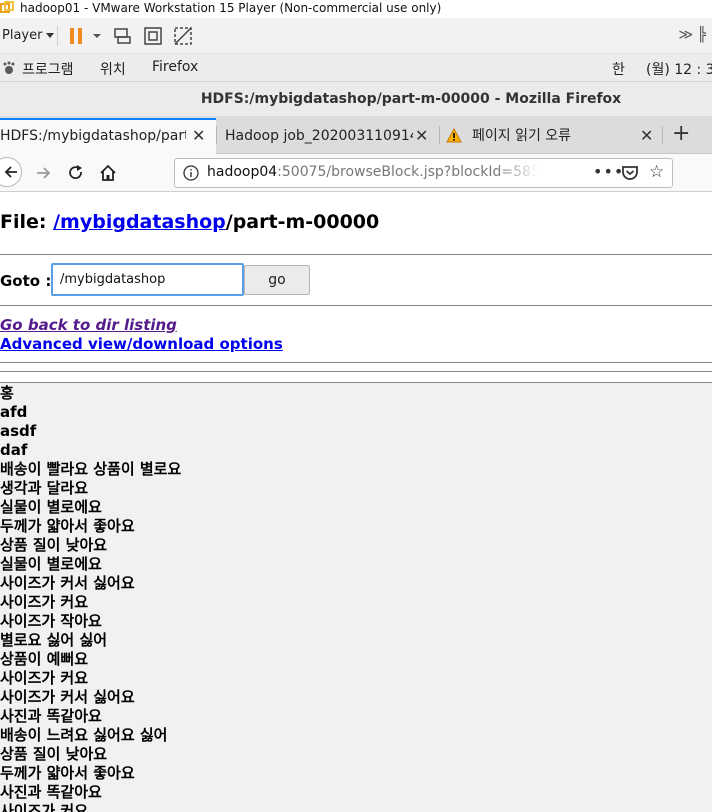 The height and width of the screenshot is (812, 712). I want to click on url-fade, so click(517, 173).